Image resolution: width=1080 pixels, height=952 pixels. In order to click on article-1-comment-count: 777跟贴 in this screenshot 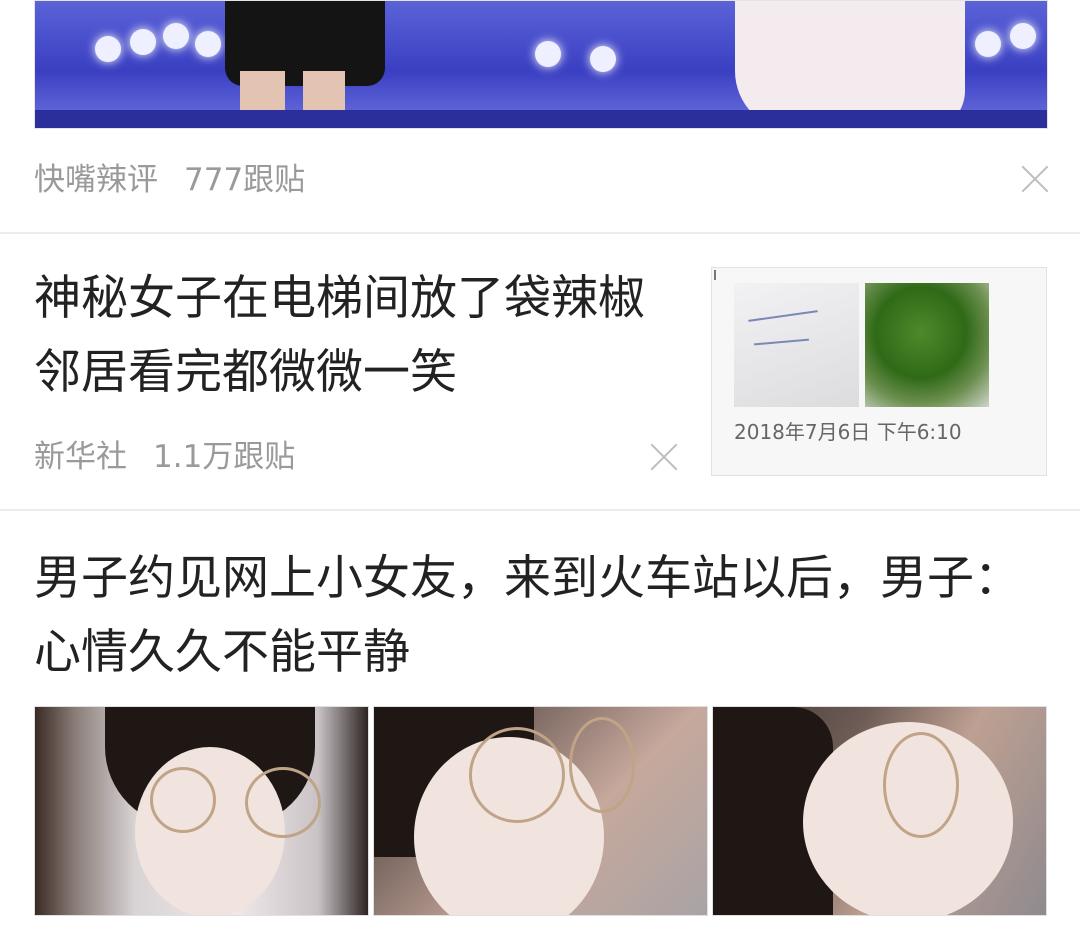, I will do `click(244, 180)`.